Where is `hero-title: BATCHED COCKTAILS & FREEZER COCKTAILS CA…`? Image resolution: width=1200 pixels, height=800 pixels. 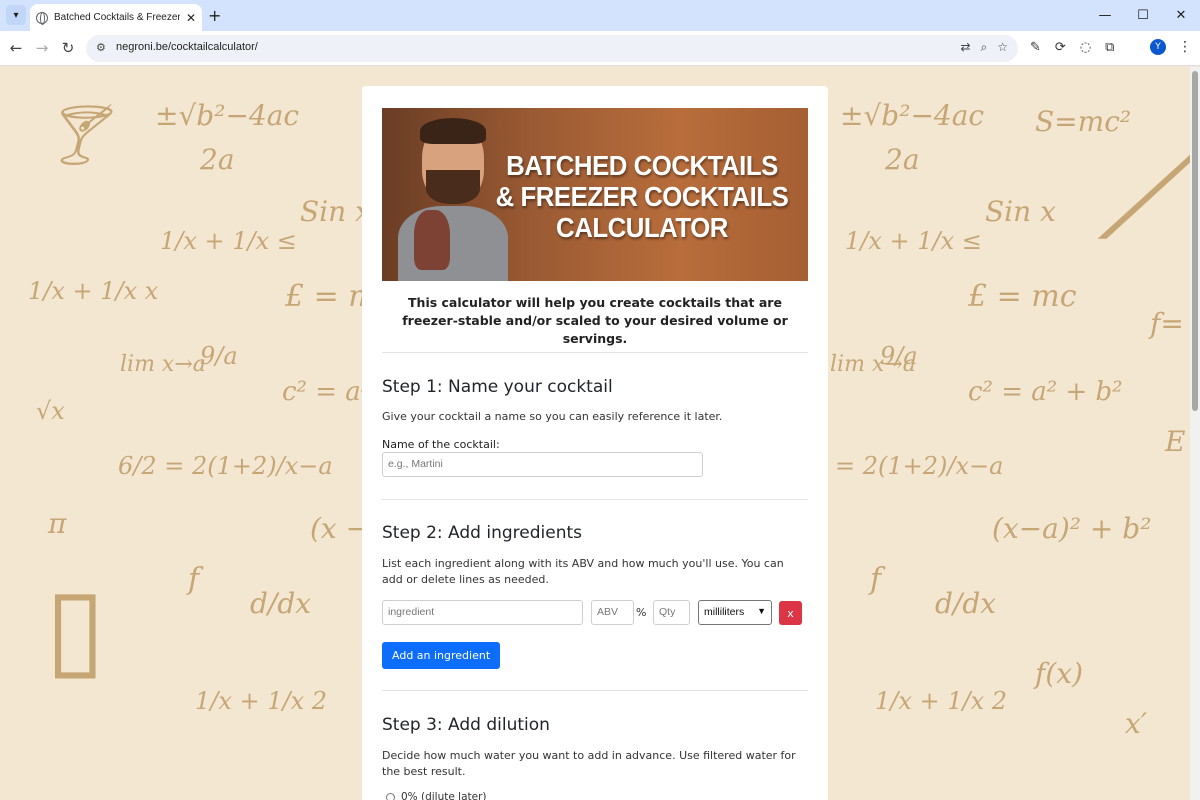 hero-title: BATCHED COCKTAILS & FREEZER COCKTAILS CA… is located at coordinates (642, 196).